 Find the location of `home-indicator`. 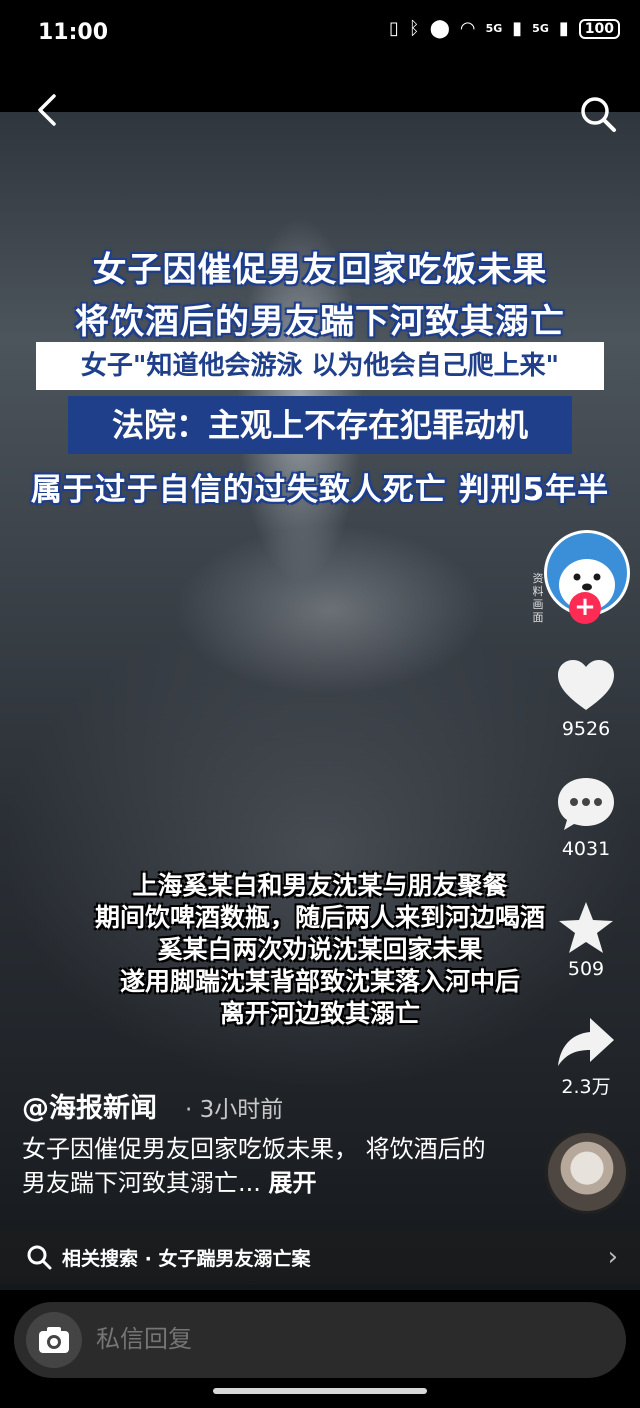

home-indicator is located at coordinates (320, 1391).